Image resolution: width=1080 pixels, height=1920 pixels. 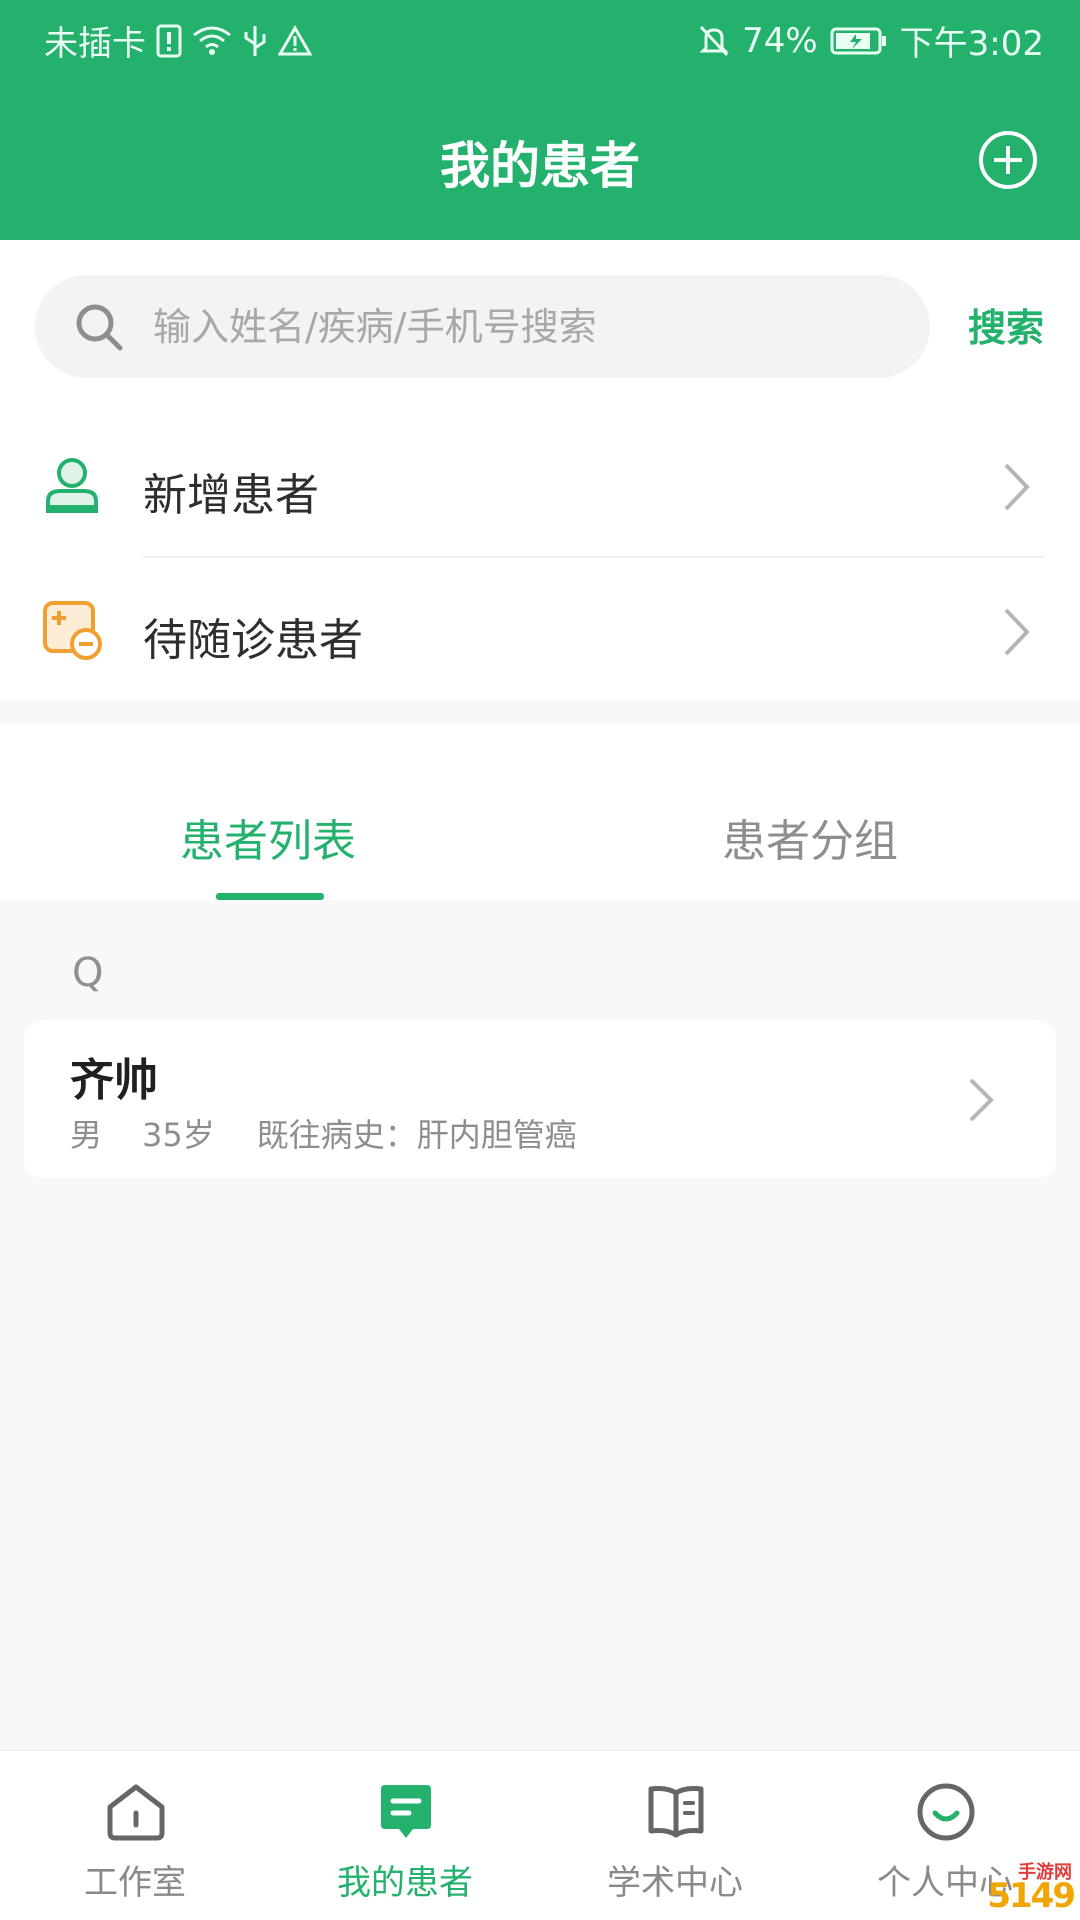 What do you see at coordinates (253, 640) in the screenshot?
I see `menu-item-label: 待随诊患者` at bounding box center [253, 640].